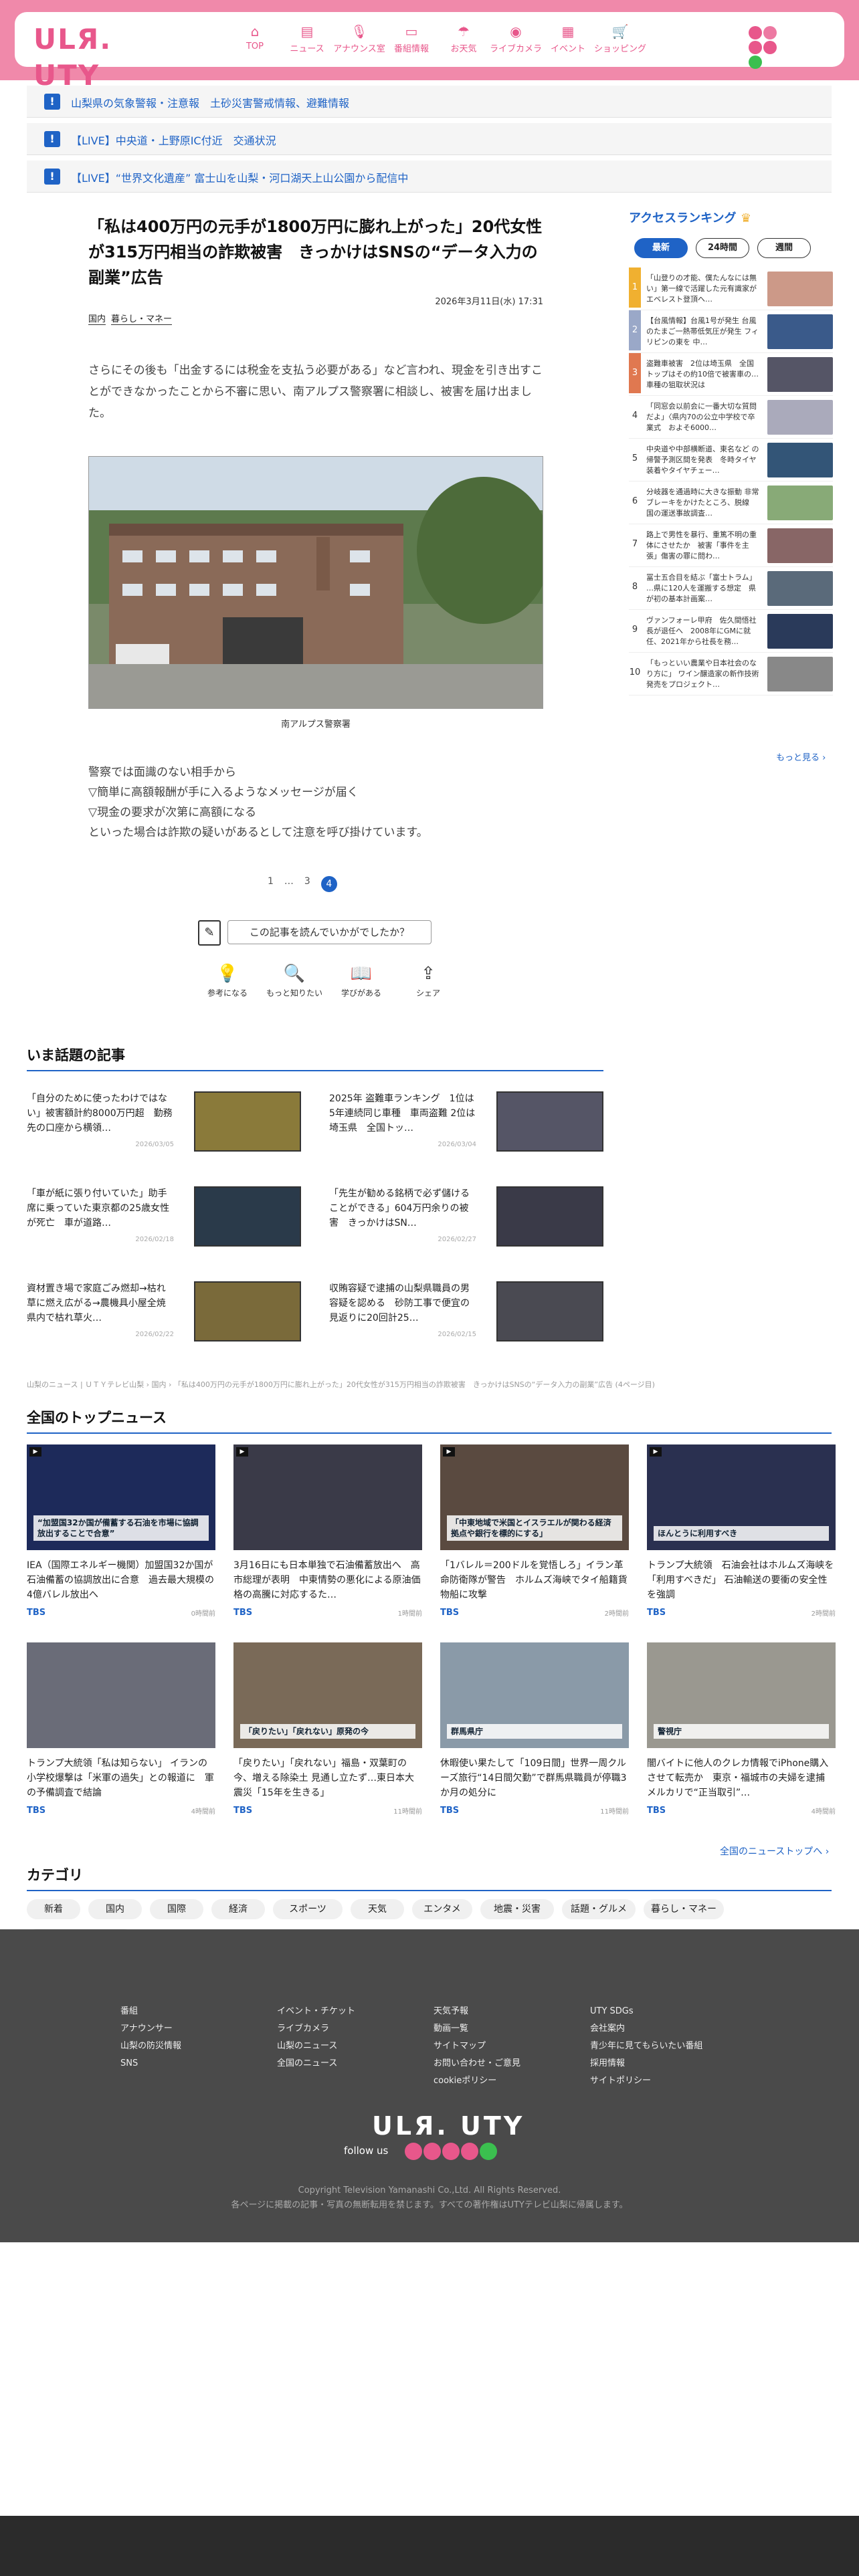 Image resolution: width=859 pixels, height=2576 pixels. What do you see at coordinates (703, 374) in the screenshot?
I see `rank-headline: 盗難車被害 2位は埼玉県 全国トップはその約10倍で被害車の… 車種の狙取状況は` at bounding box center [703, 374].